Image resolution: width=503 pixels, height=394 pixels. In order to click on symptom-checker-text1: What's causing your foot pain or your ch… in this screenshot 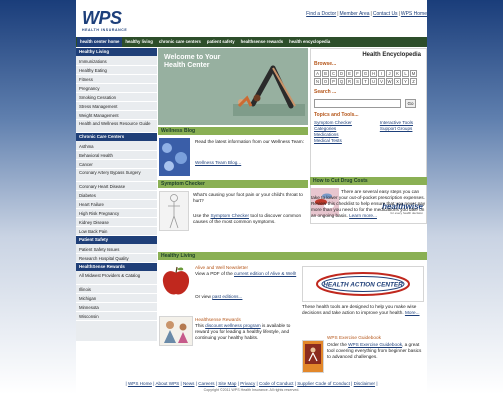, I will do `click(248, 197)`.